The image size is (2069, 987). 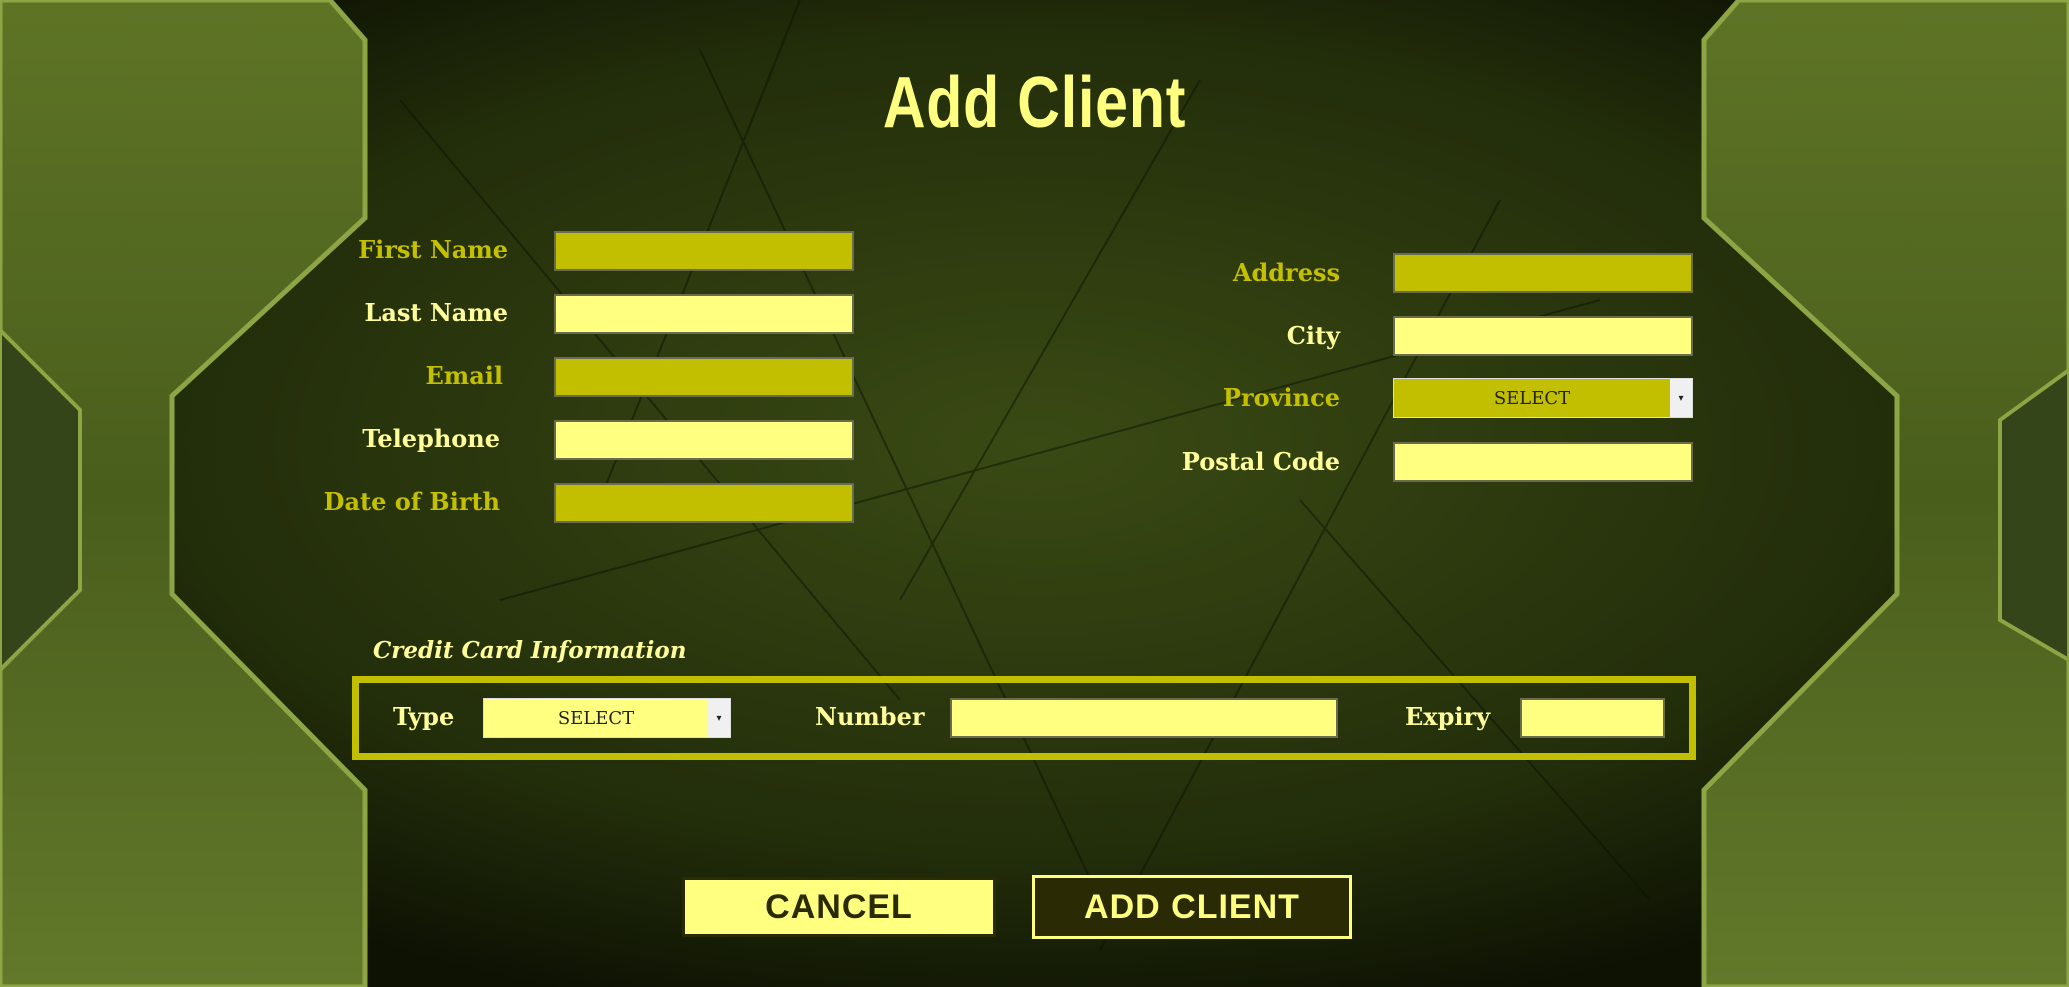 I want to click on credit-card-heading: Credit Card Information, so click(x=530, y=650).